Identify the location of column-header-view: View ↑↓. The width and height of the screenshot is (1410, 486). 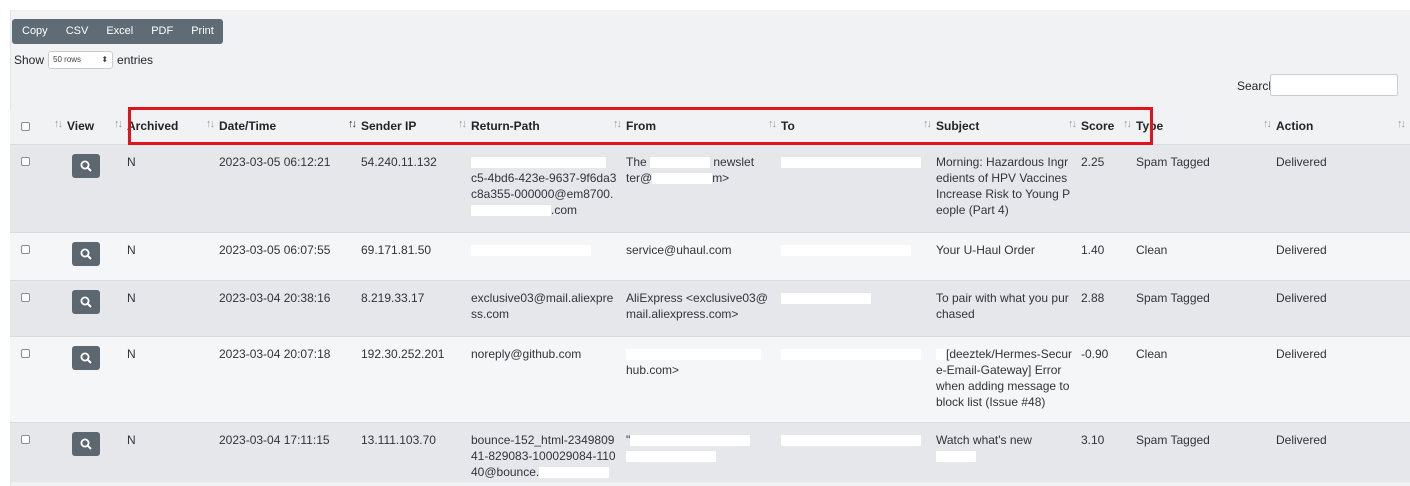
(97, 127).